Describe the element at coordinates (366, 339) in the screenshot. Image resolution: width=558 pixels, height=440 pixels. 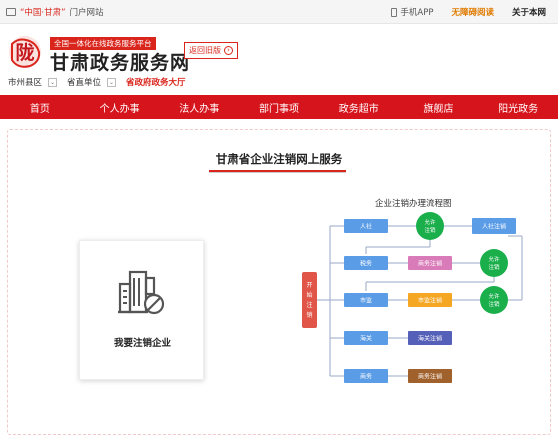
I see `flow-box-customs-label: 海关` at that location.